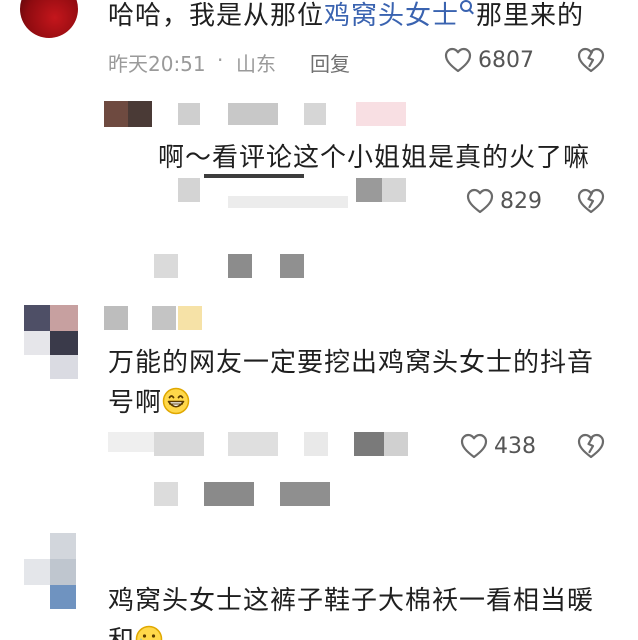 This screenshot has height=640, width=638. I want to click on like-count: 6807, so click(506, 60).